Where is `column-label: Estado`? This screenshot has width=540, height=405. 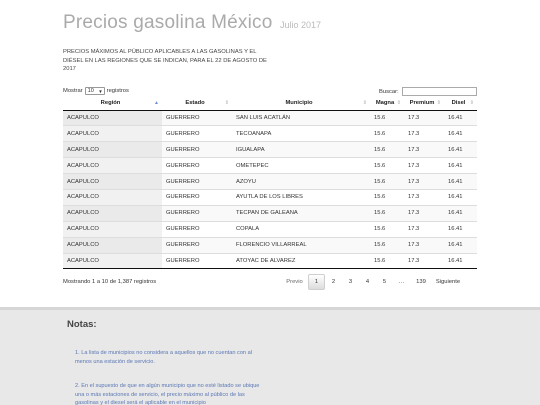 column-label: Estado is located at coordinates (195, 103).